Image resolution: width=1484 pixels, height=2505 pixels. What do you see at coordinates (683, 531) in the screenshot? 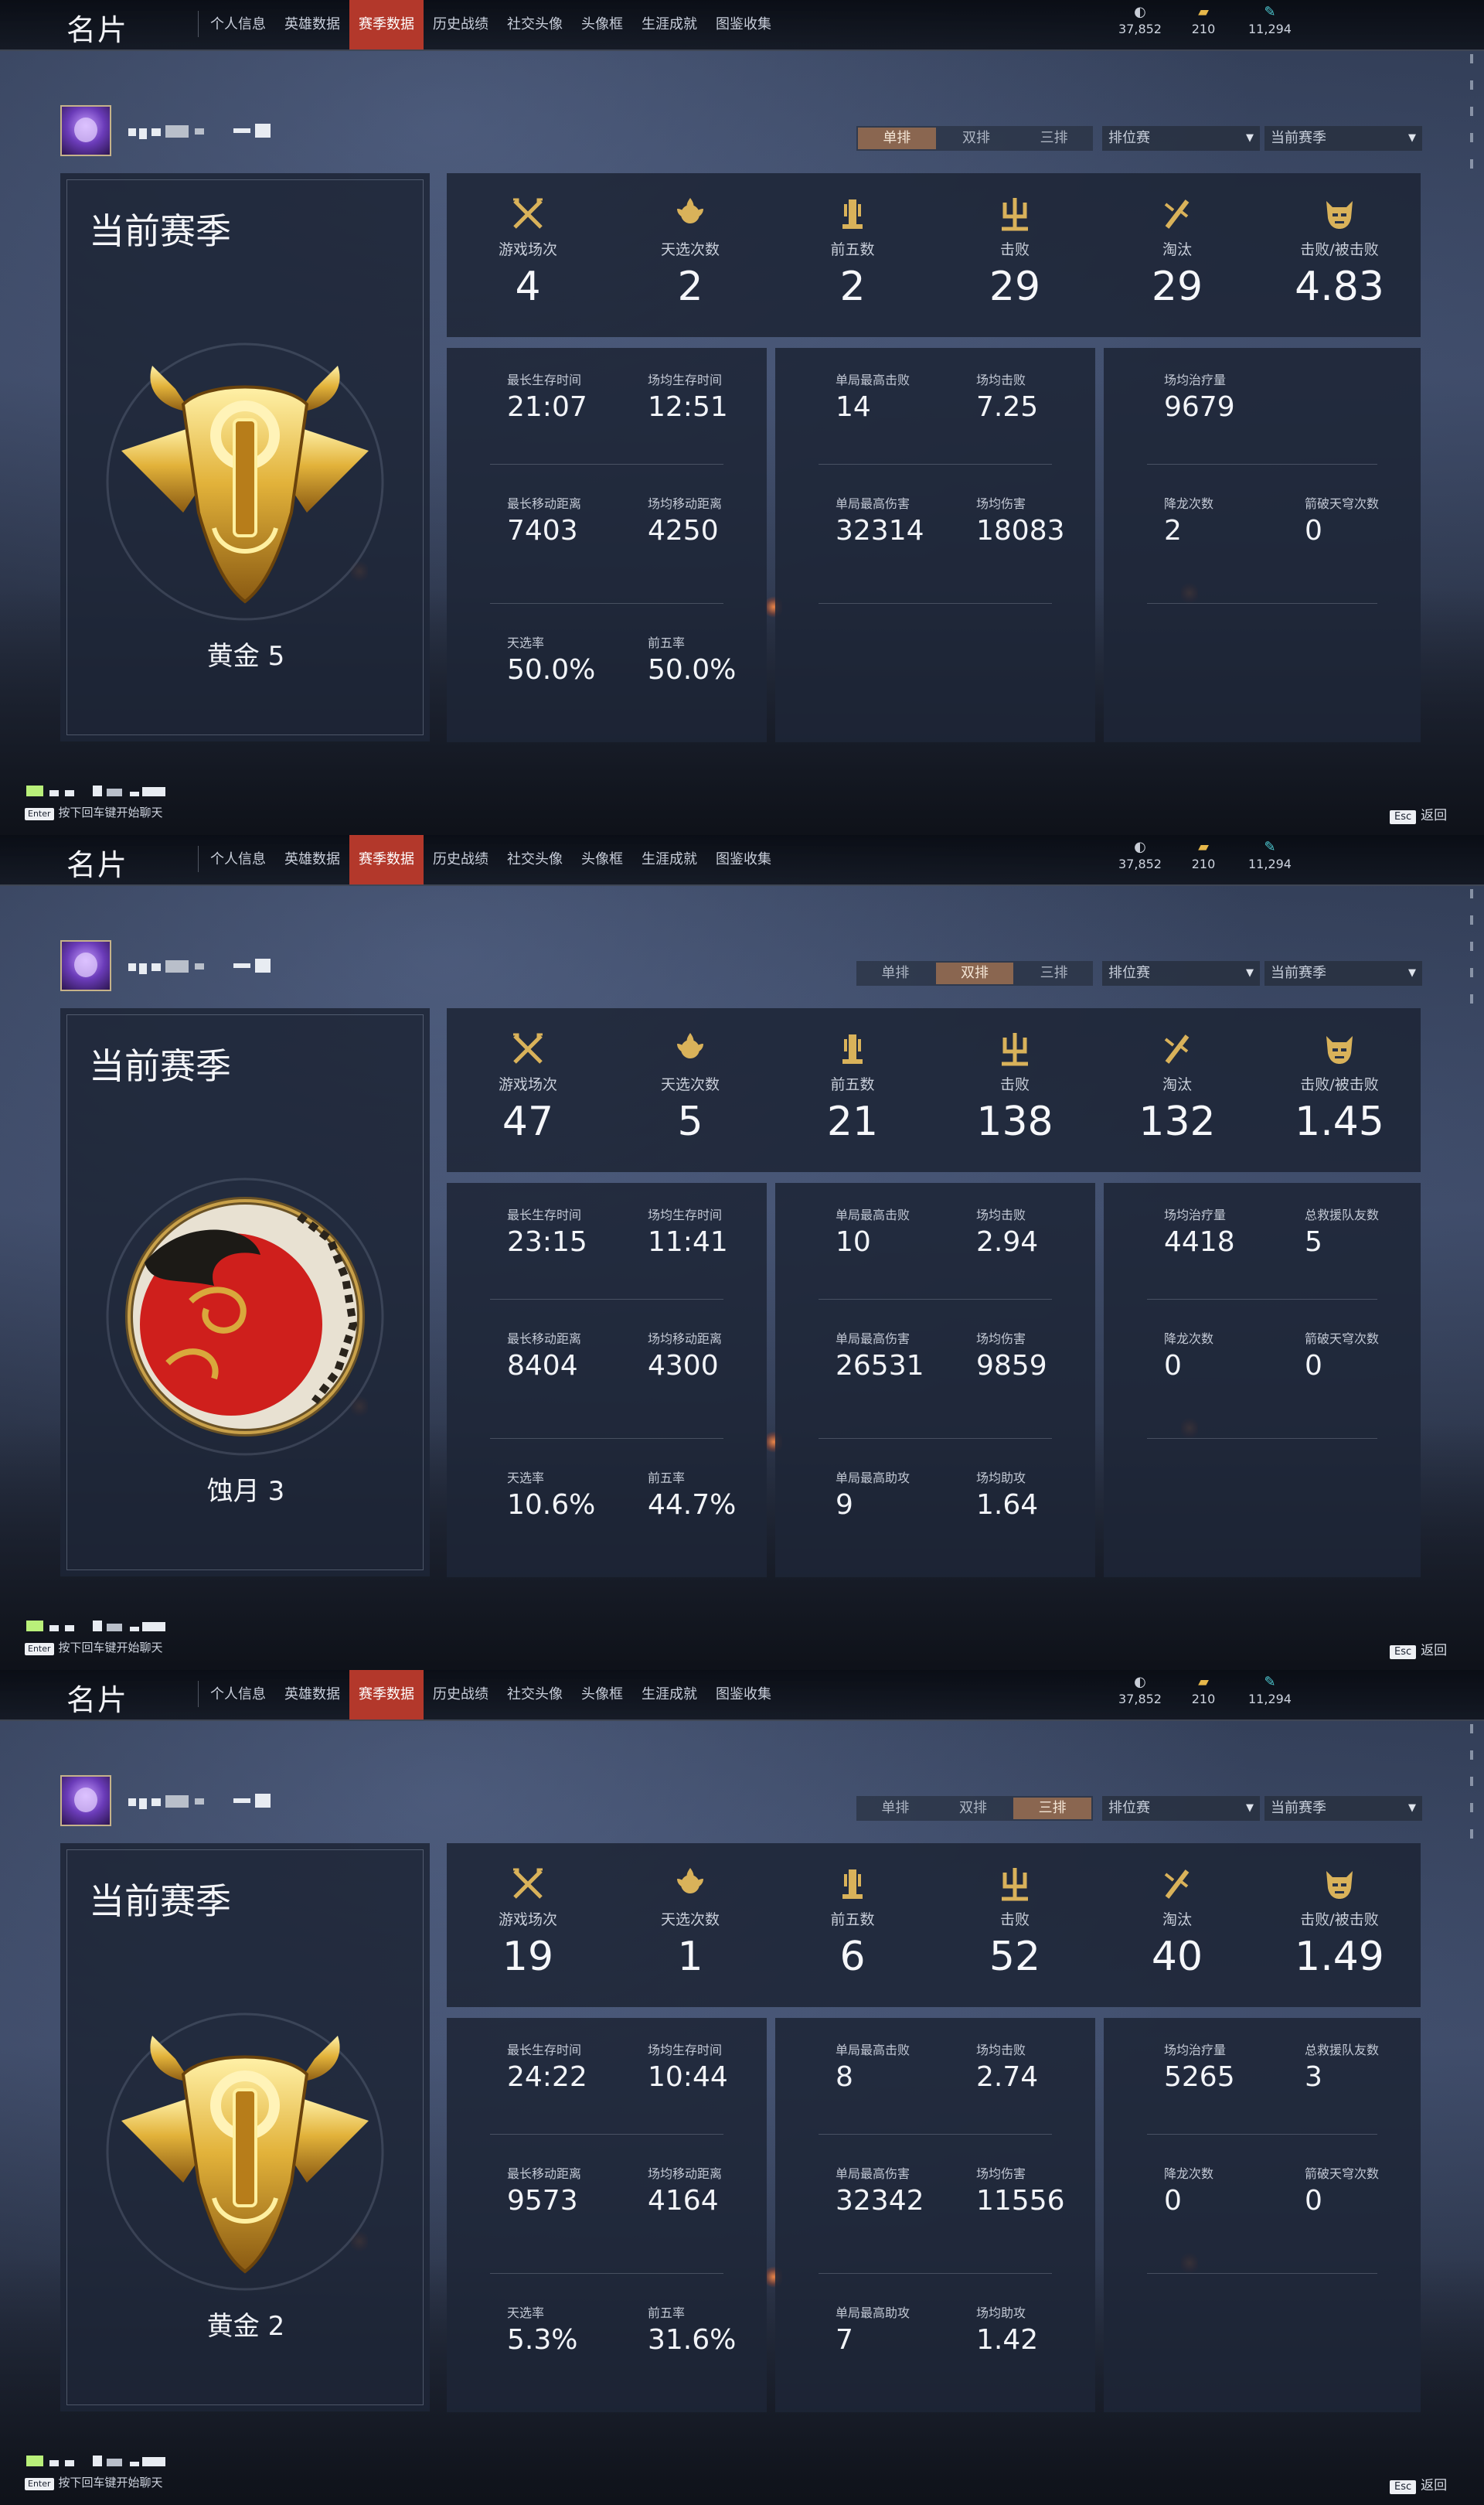
I see `stat-value: 4250` at bounding box center [683, 531].